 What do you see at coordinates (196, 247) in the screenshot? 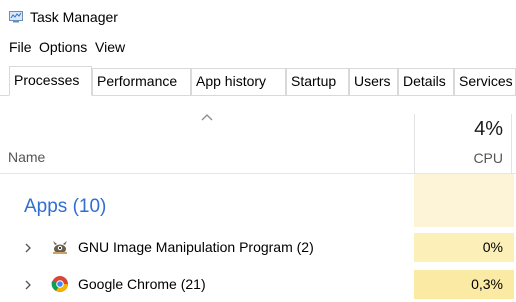
I see `process-name: GNU Image Manipulation Program (2)` at bounding box center [196, 247].